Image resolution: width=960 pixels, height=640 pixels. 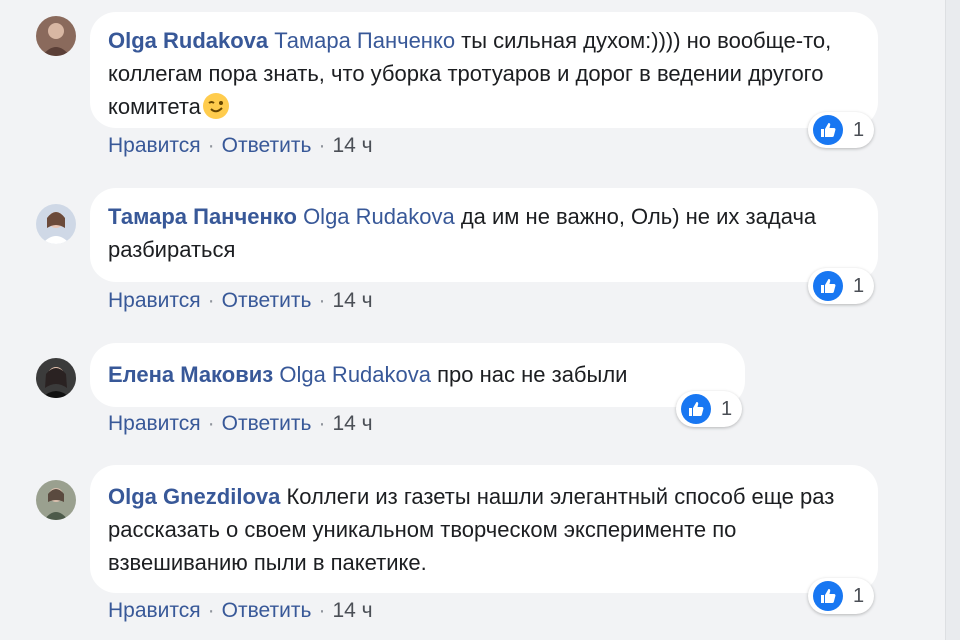 What do you see at coordinates (194, 496) in the screenshot?
I see `author-name: Olga Gnezdilova` at bounding box center [194, 496].